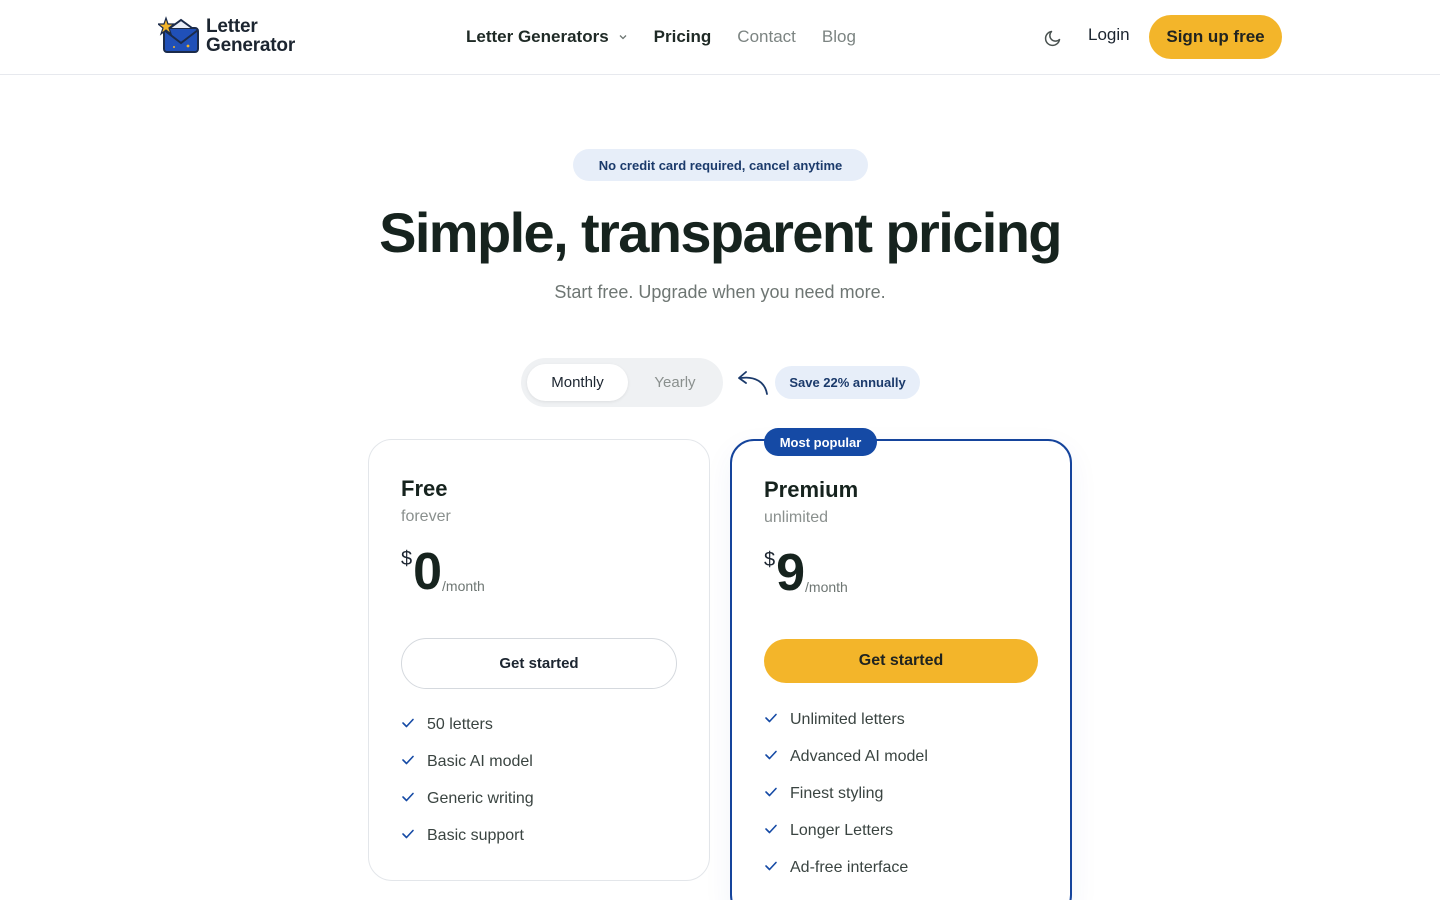 Image resolution: width=1440 pixels, height=900 pixels. What do you see at coordinates (1054, 37) in the screenshot?
I see `moon-icon` at bounding box center [1054, 37].